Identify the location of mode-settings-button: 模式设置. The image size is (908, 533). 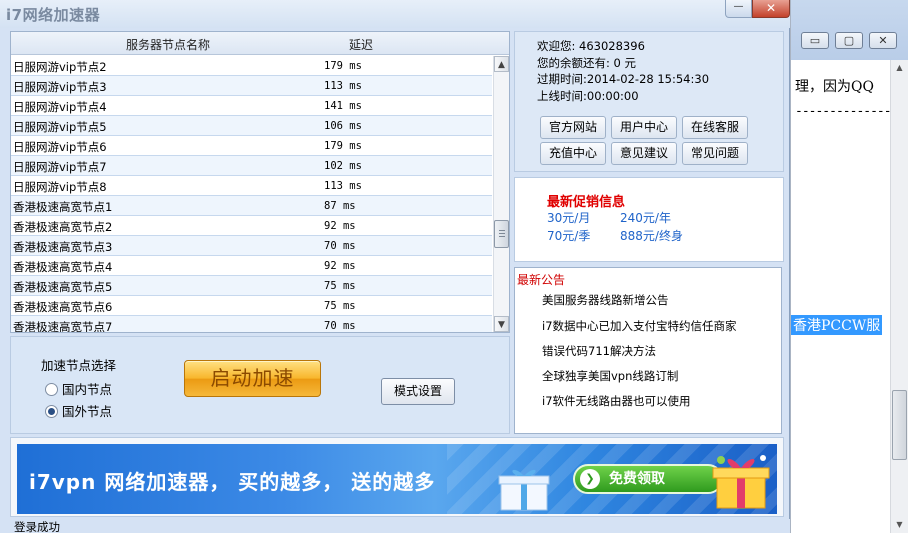
(418, 391).